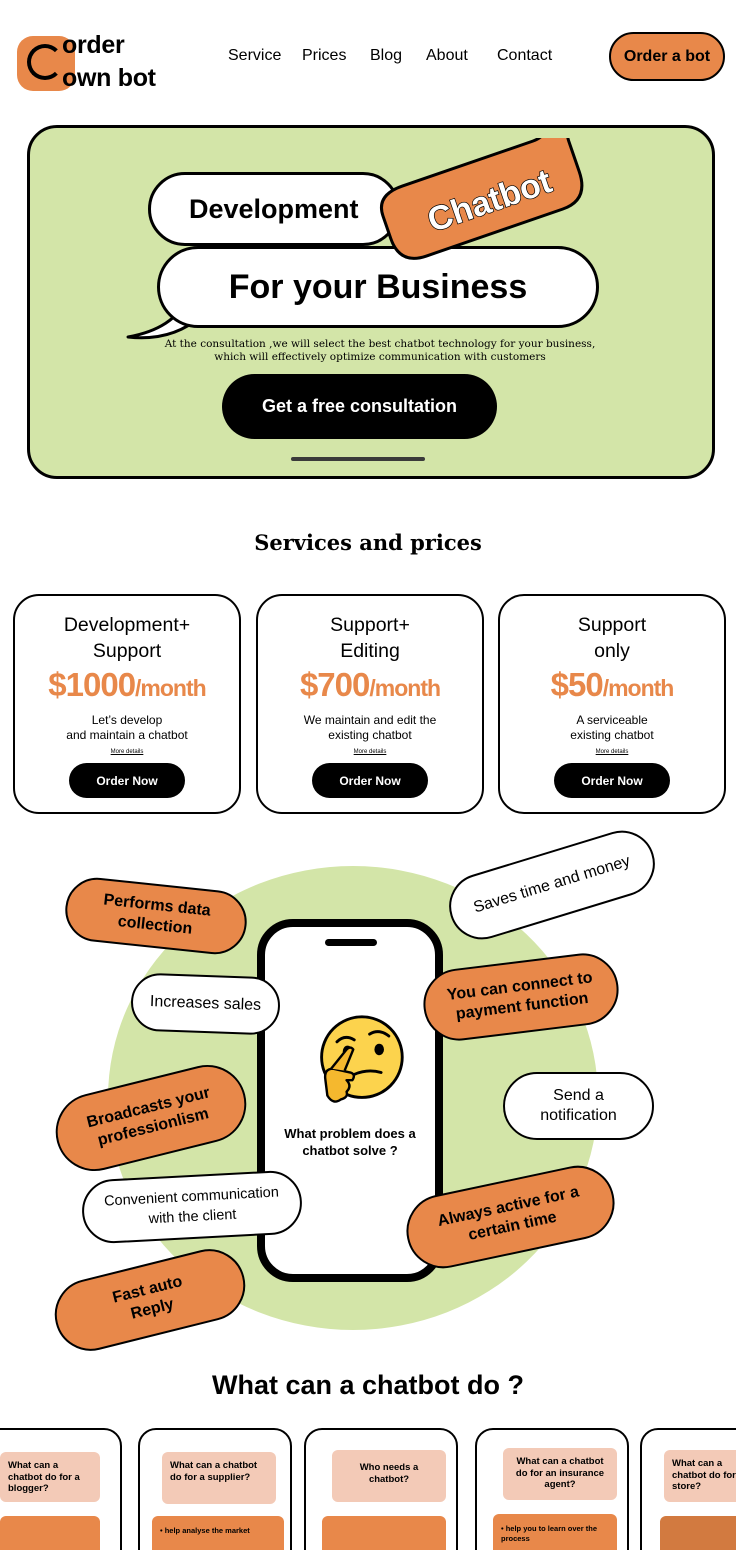 This screenshot has height=1550, width=736. I want to click on price-card-title: Support+ Editing, so click(370, 638).